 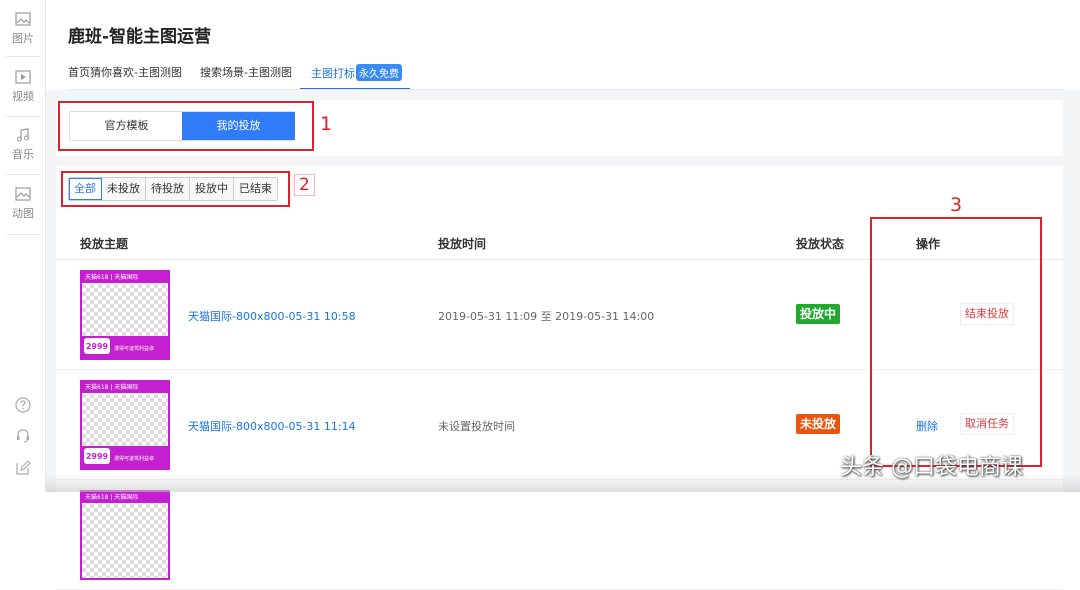 I want to click on annotation-number-2: 2, so click(x=304, y=185).